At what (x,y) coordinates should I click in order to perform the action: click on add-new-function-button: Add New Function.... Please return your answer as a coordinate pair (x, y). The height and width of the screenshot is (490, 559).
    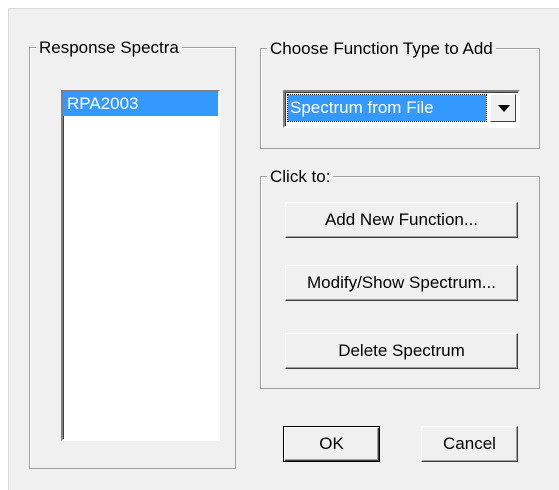
    Looking at the image, I should click on (401, 220).